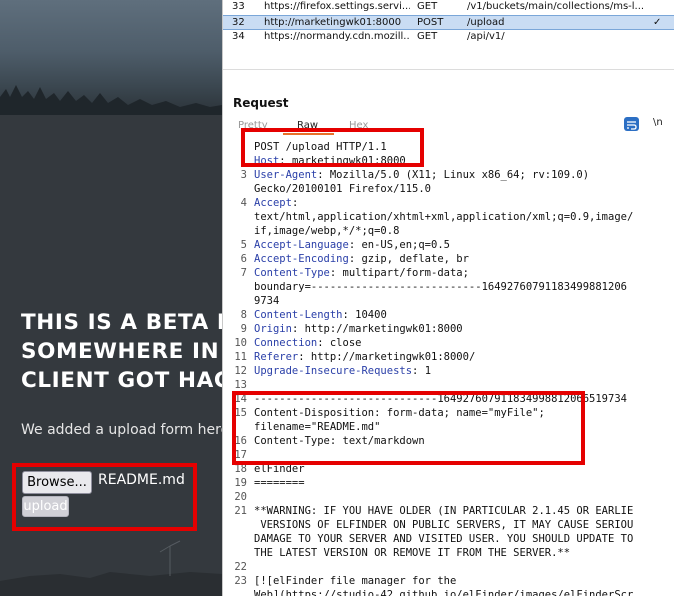 The image size is (674, 596). What do you see at coordinates (408, 259) in the screenshot?
I see `line-value: : gzip, deflate, br` at bounding box center [408, 259].